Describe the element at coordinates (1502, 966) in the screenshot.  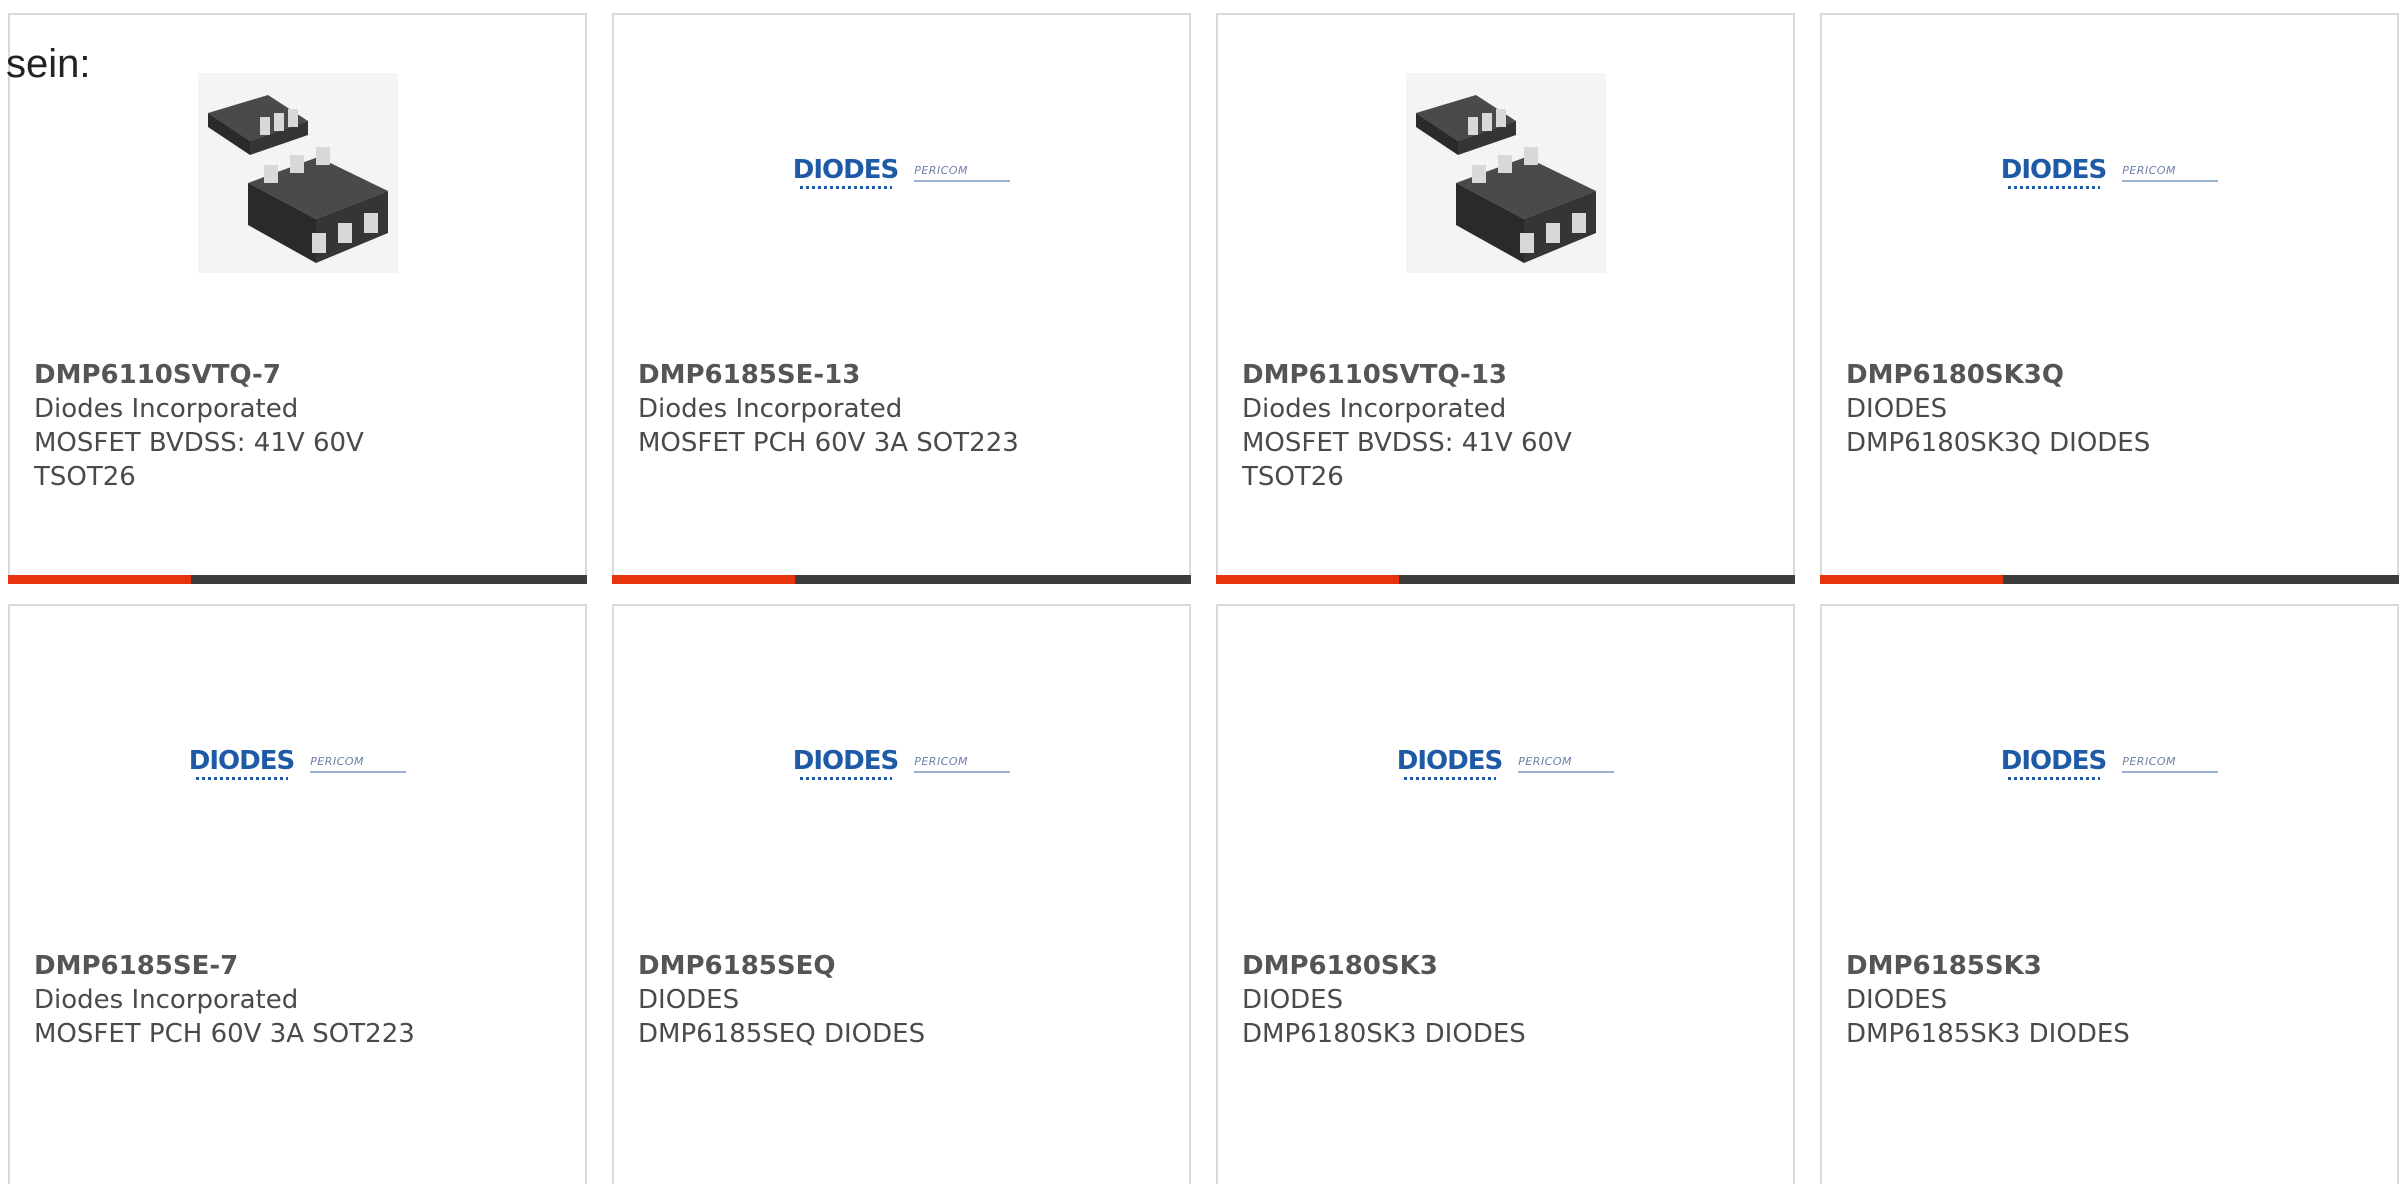
I see `part-number: DMP6180SK3` at that location.